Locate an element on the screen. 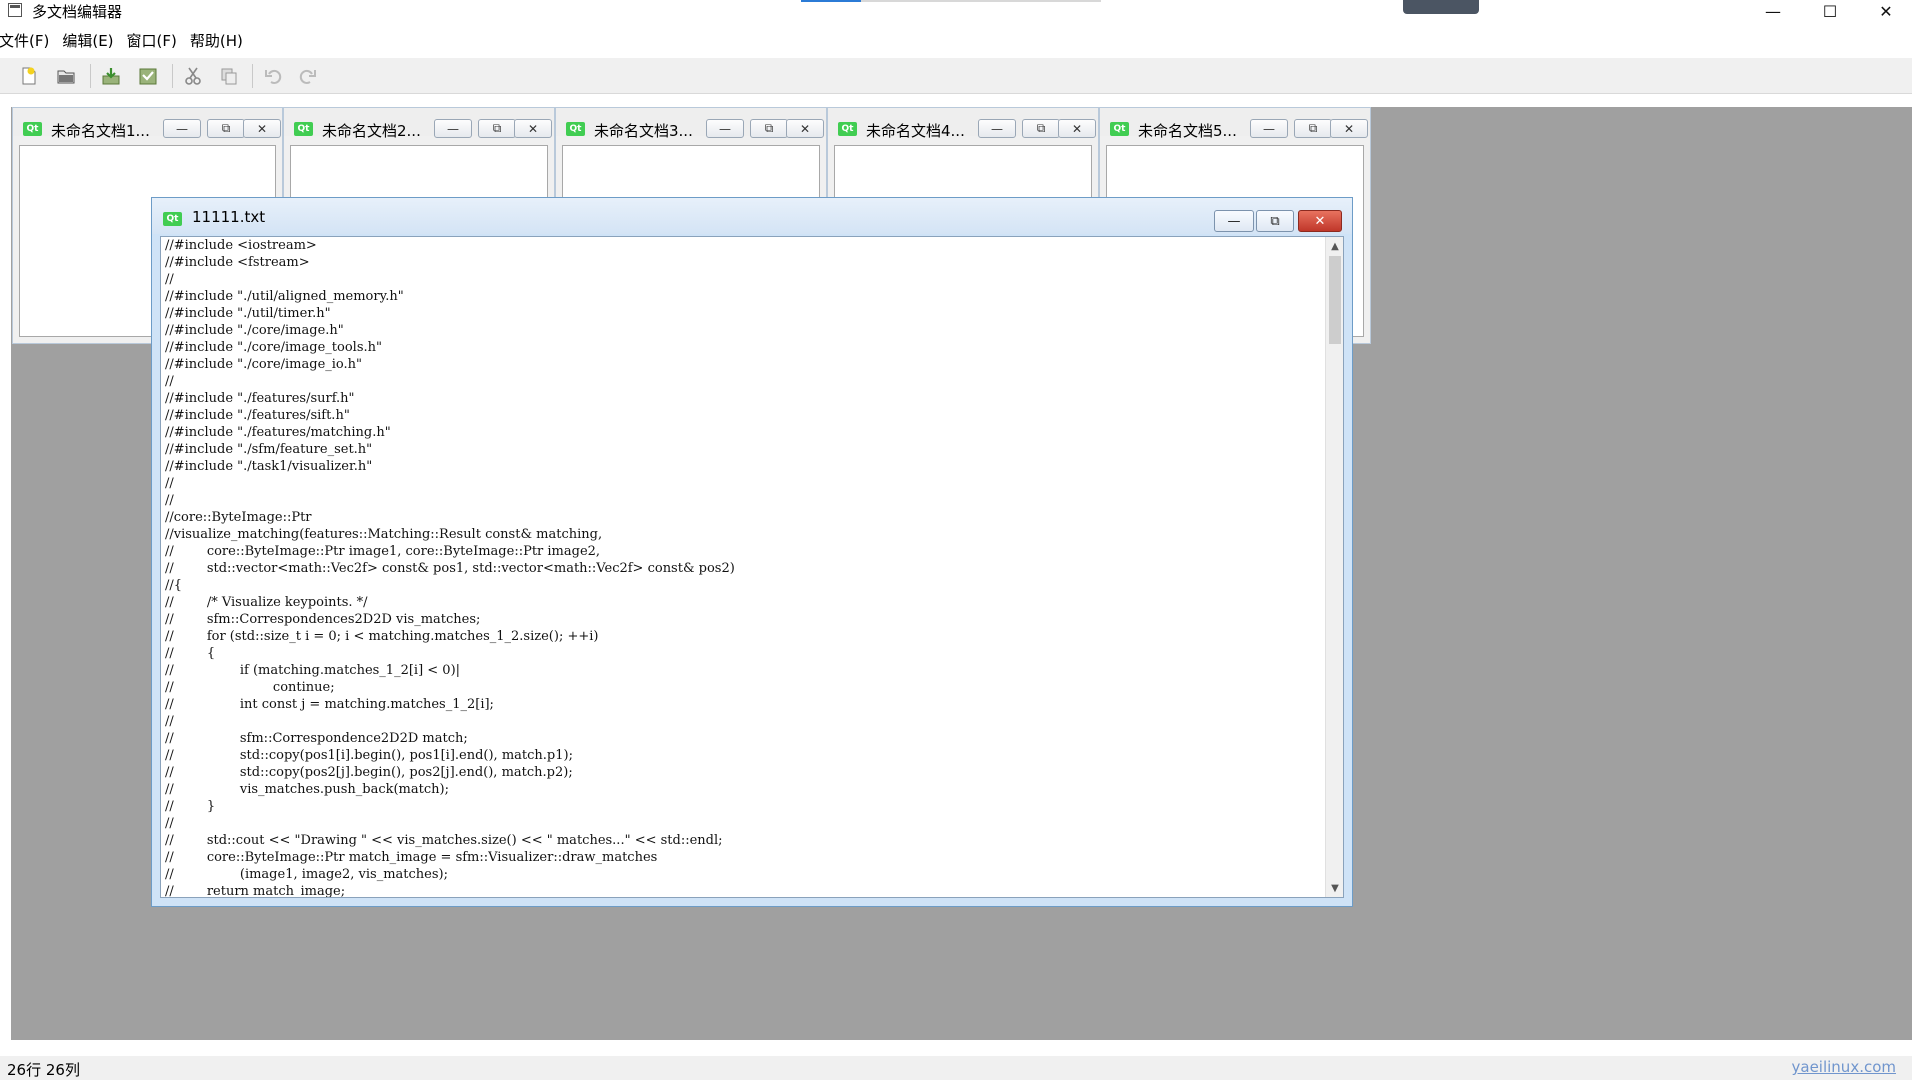 This screenshot has width=1912, height=1080. code-line: //{ is located at coordinates (743, 585).